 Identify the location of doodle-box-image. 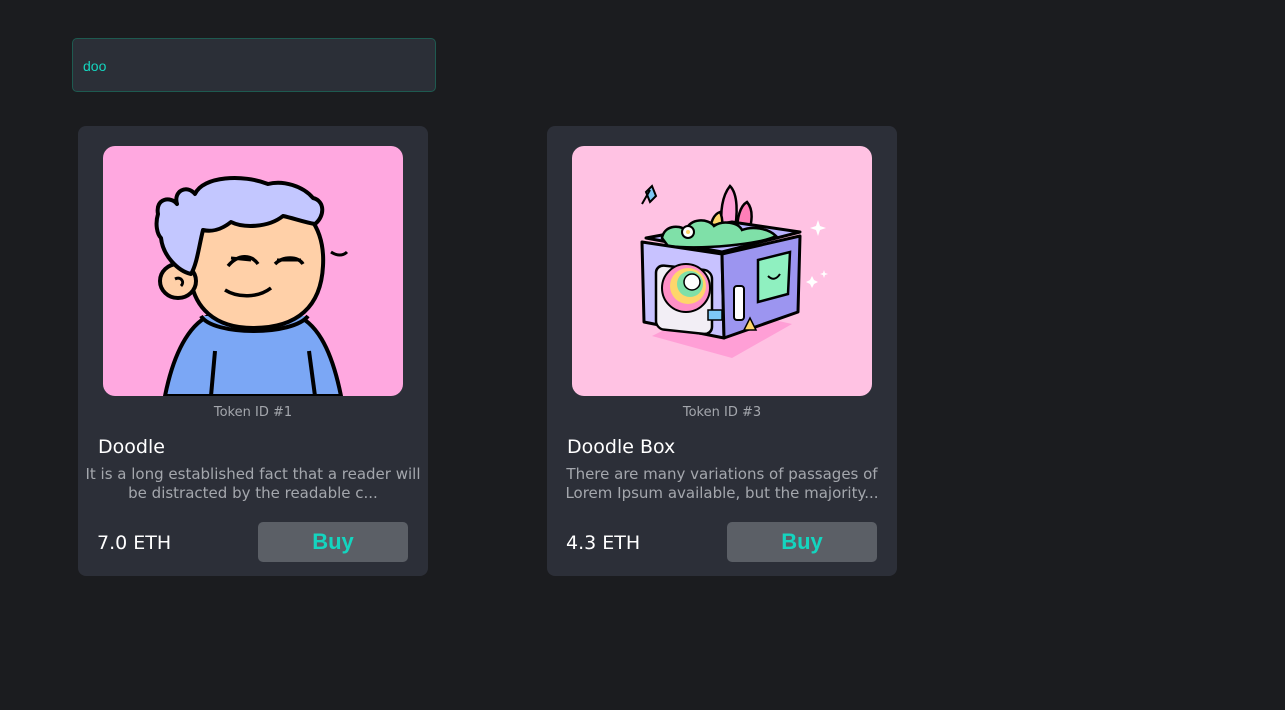
(722, 271).